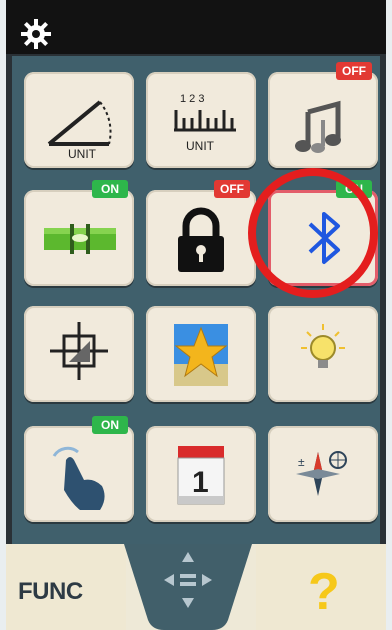  What do you see at coordinates (389, 315) in the screenshot?
I see `frame-edge-right` at bounding box center [389, 315].